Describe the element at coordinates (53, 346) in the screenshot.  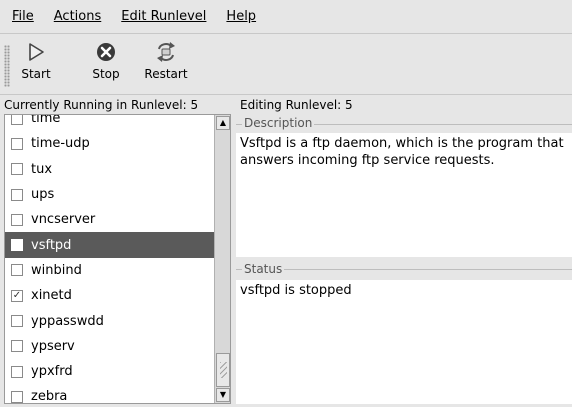
I see `service-name: ypserv` at that location.